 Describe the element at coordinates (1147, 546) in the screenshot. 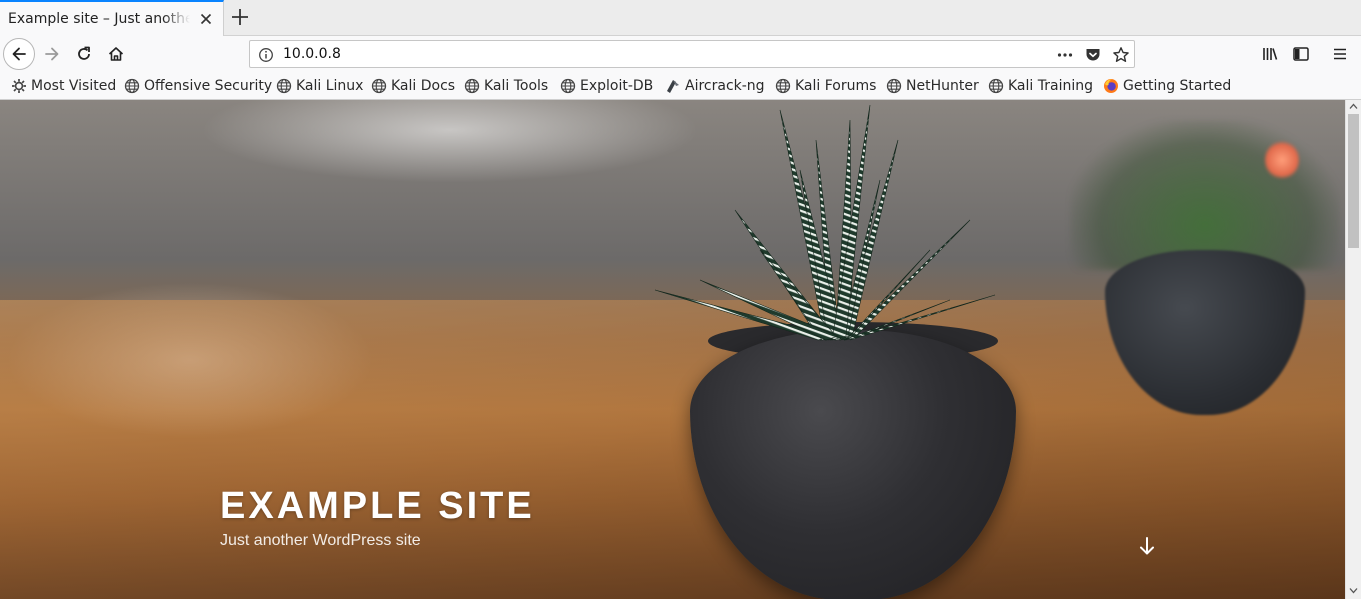

I see `arrow-down-icon` at that location.